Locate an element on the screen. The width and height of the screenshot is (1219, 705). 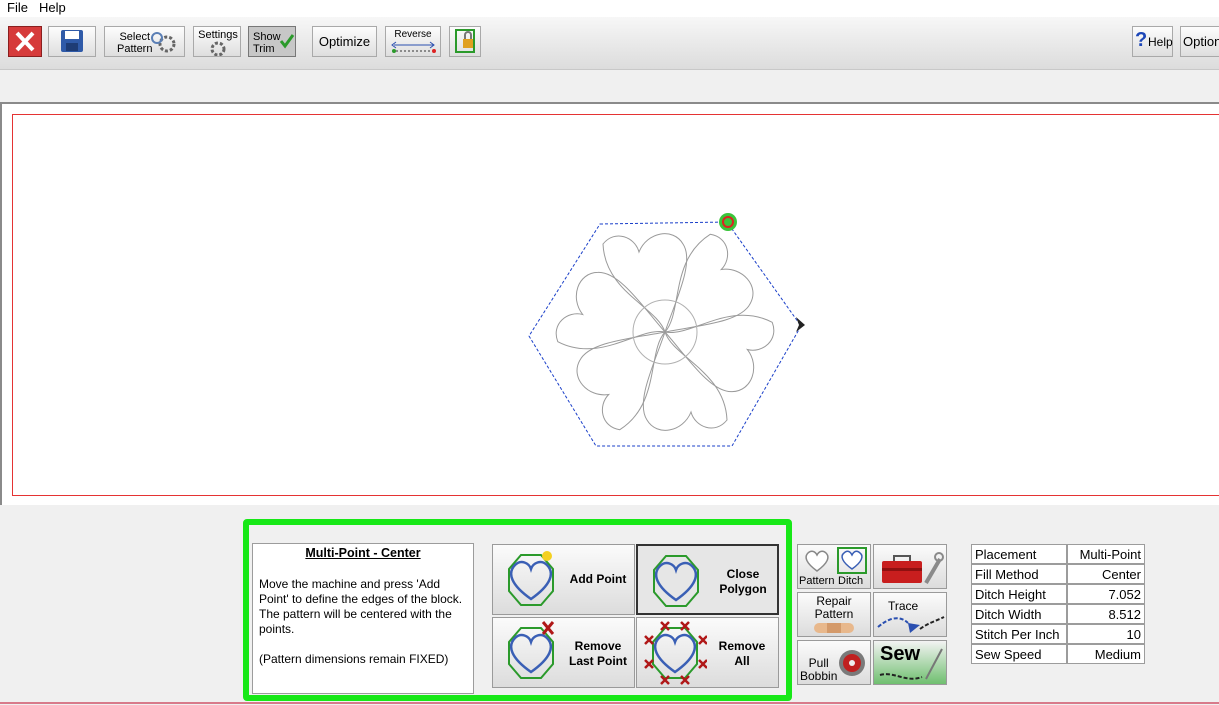
remove-last-point-icon is located at coordinates (531, 650).